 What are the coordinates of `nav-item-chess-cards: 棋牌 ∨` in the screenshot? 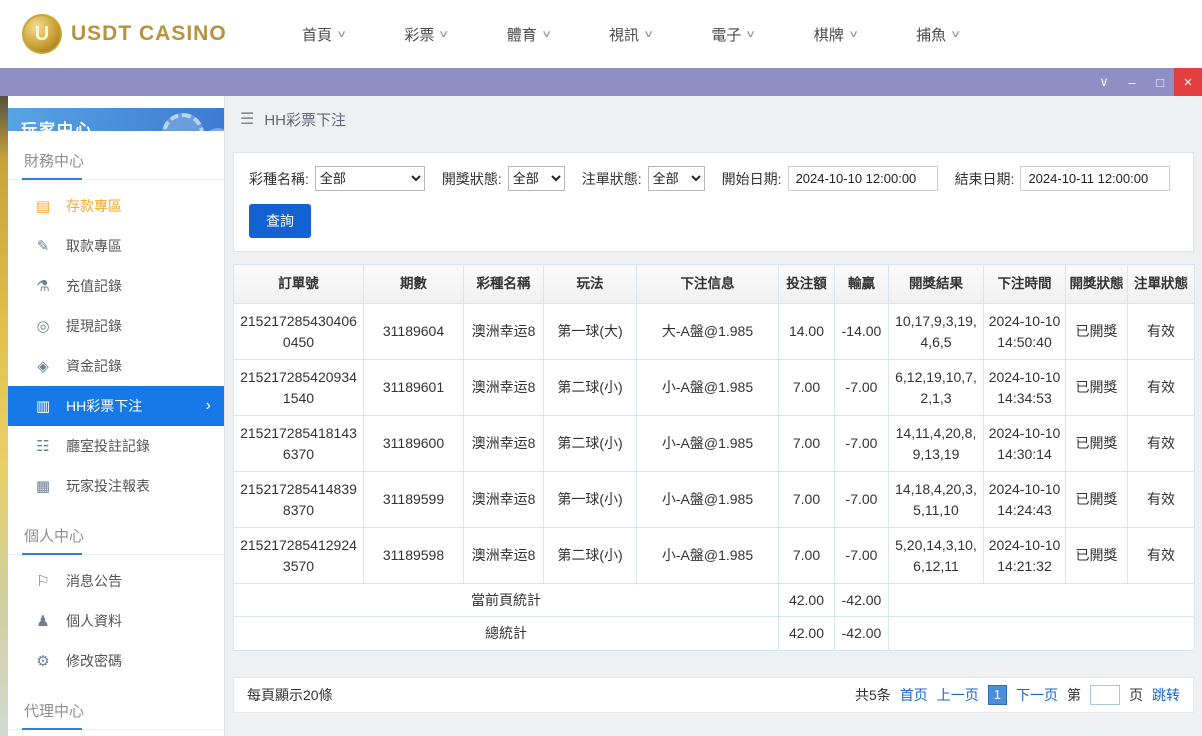 It's located at (836, 34).